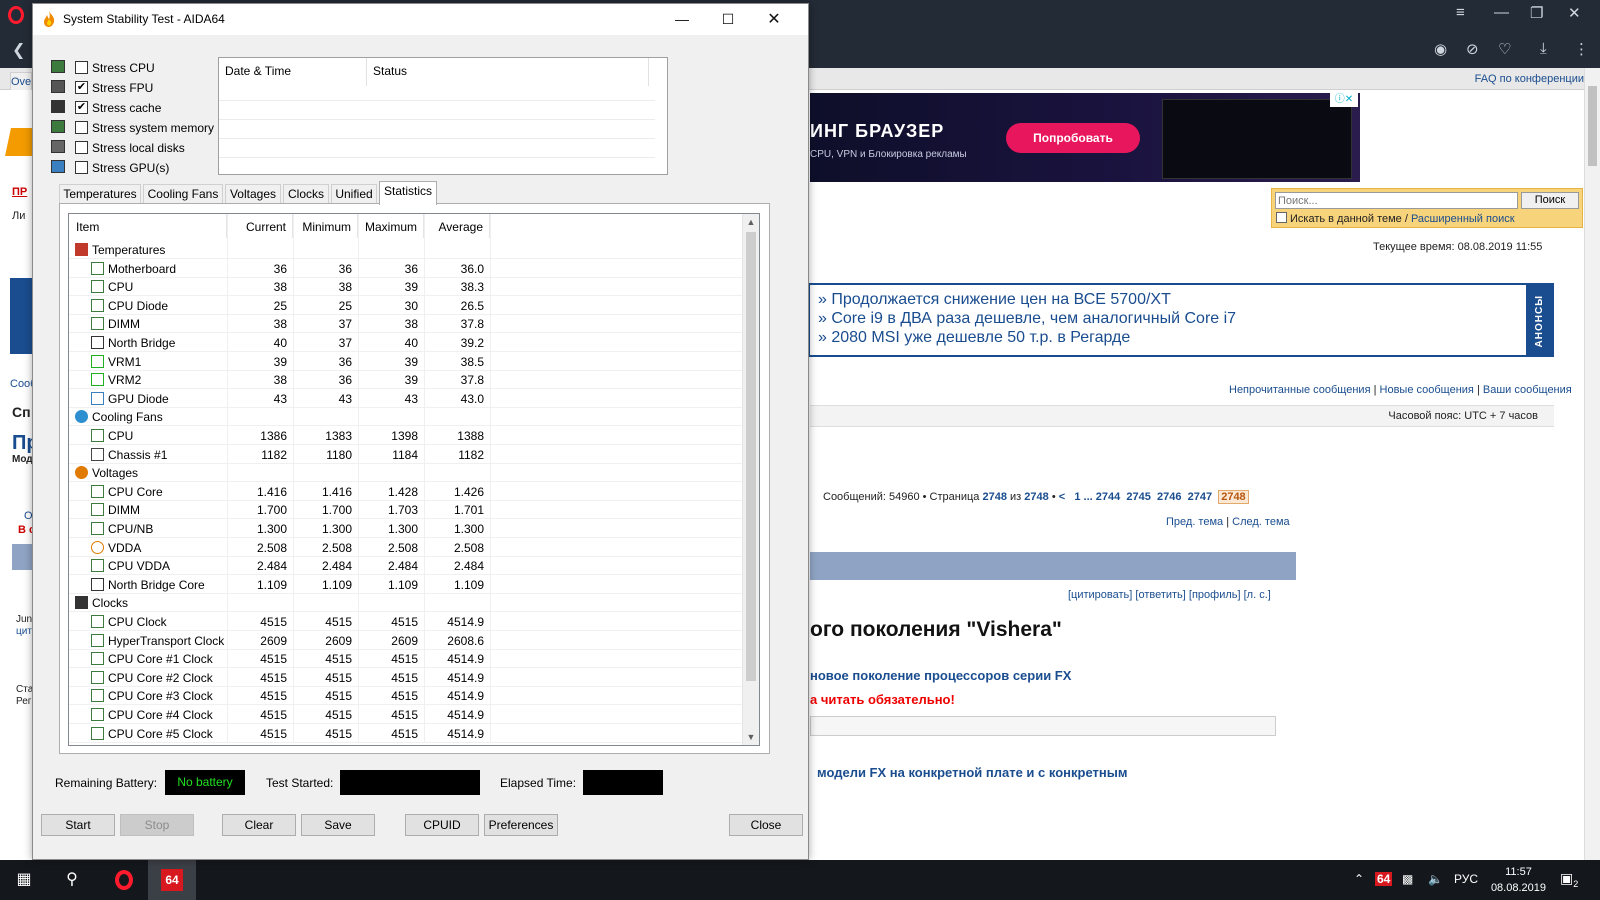 Image resolution: width=1600 pixels, height=900 pixels. What do you see at coordinates (407, 361) in the screenshot?
I see `table-row: VRM1 39 36 39 38.5` at bounding box center [407, 361].